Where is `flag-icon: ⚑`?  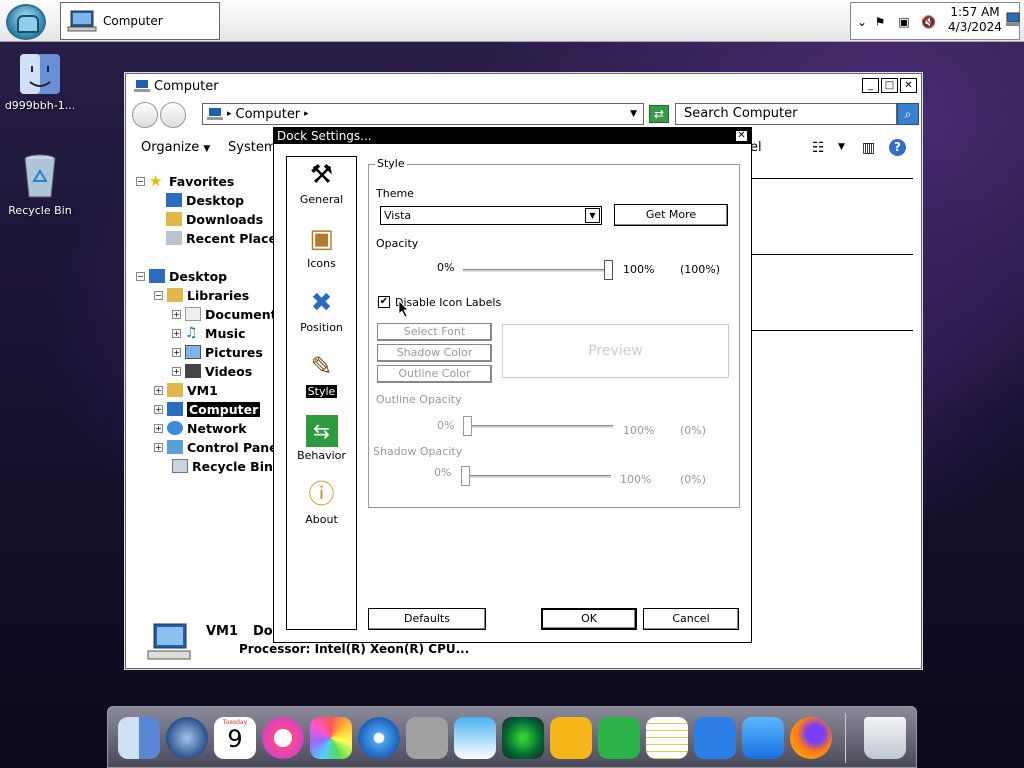 flag-icon: ⚑ is located at coordinates (880, 22).